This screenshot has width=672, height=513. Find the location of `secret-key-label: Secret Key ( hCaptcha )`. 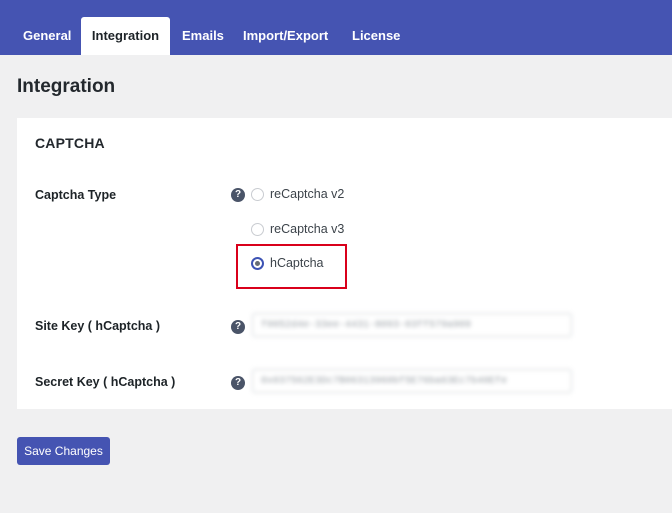

secret-key-label: Secret Key ( hCaptcha ) is located at coordinates (105, 382).